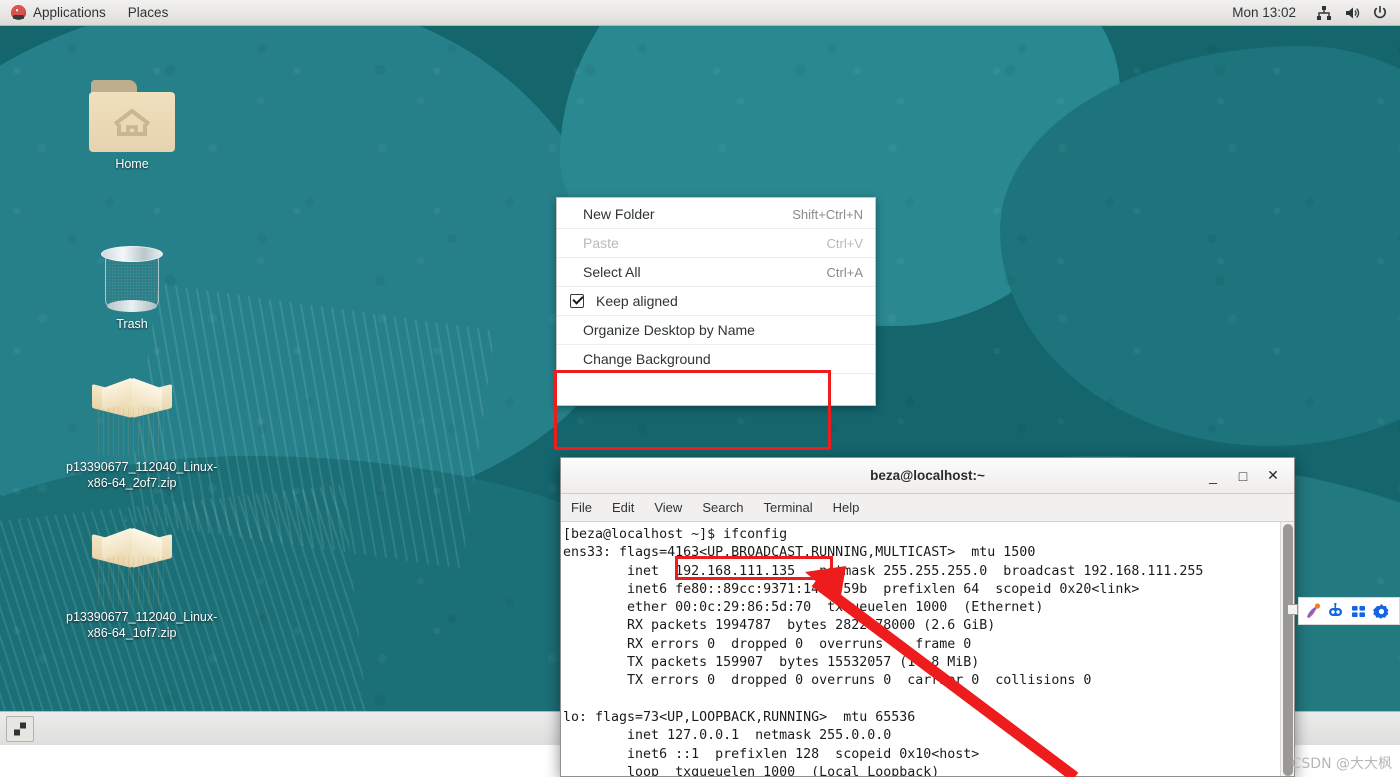  Describe the element at coordinates (716, 243) in the screenshot. I see `menu-item-paste: Paste Ctrl+V` at that location.